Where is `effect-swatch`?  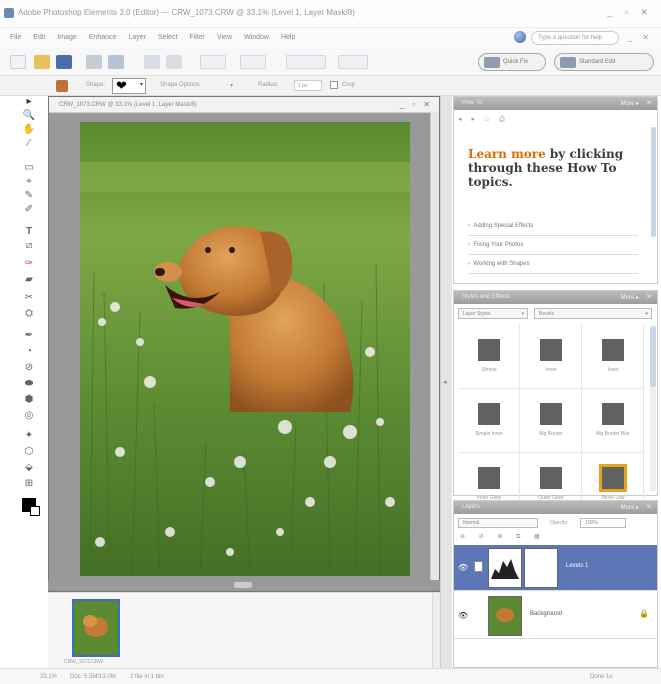
effect-swatch is located at coordinates (613, 414).